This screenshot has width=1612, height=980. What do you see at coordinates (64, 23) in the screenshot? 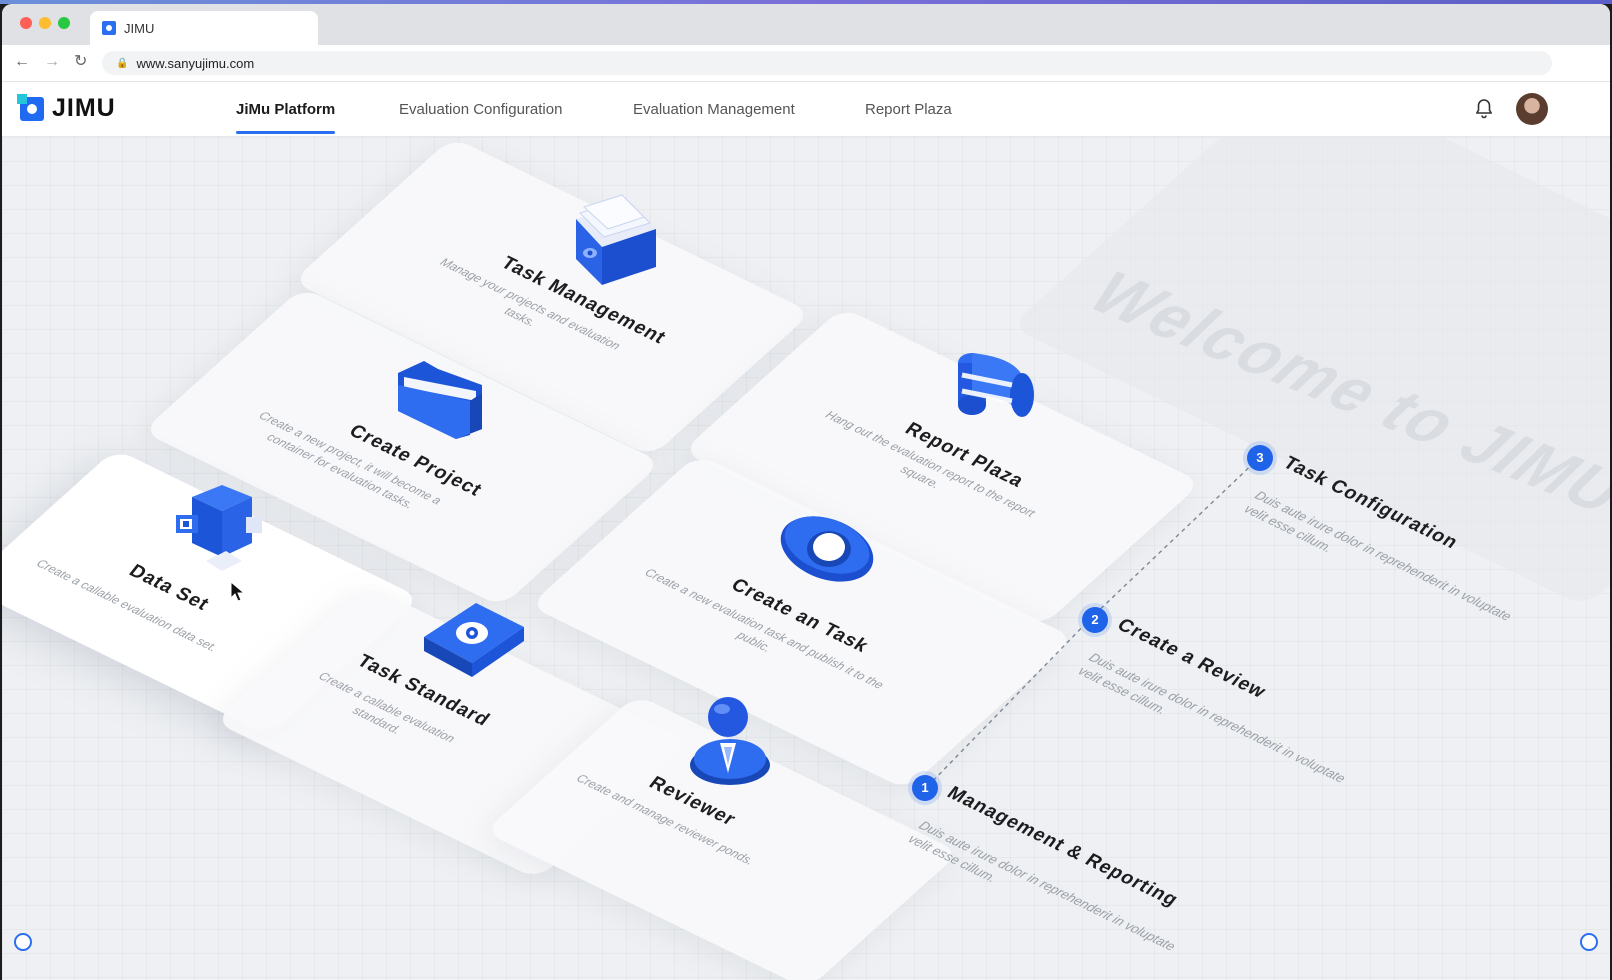
I see `maximize-window-button` at bounding box center [64, 23].